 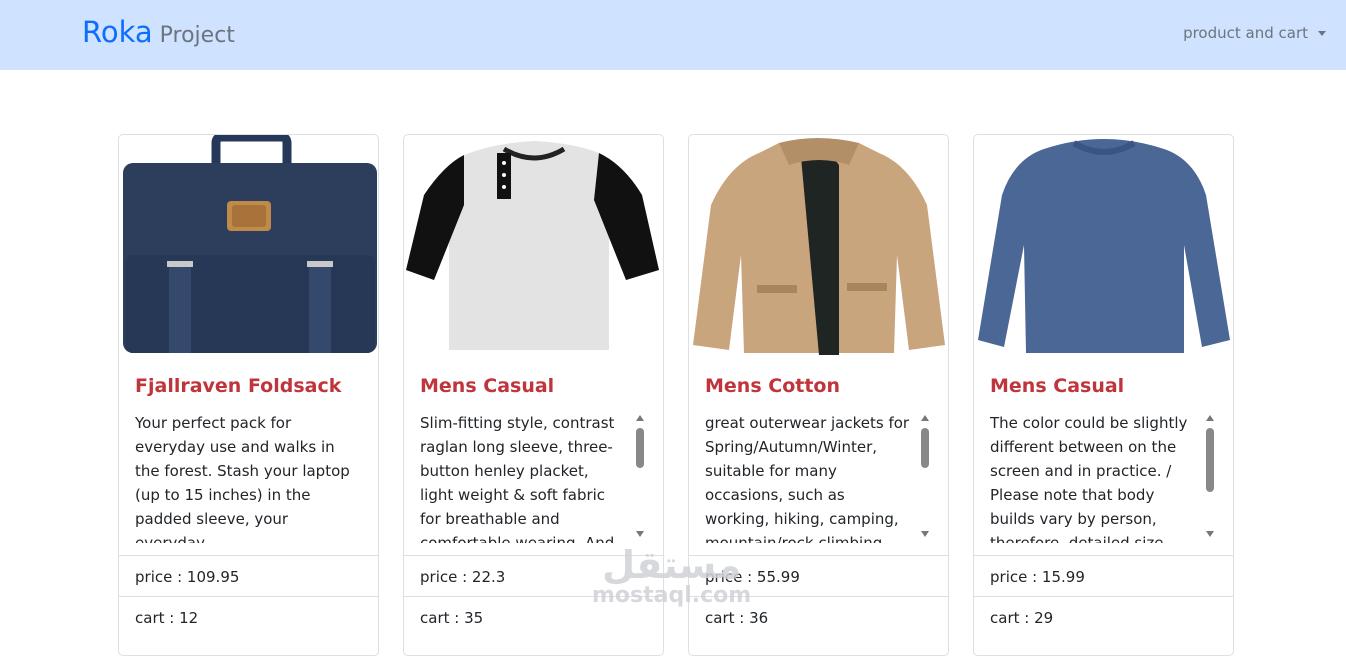 What do you see at coordinates (772, 386) in the screenshot?
I see `product-title: Mens Cotton` at bounding box center [772, 386].